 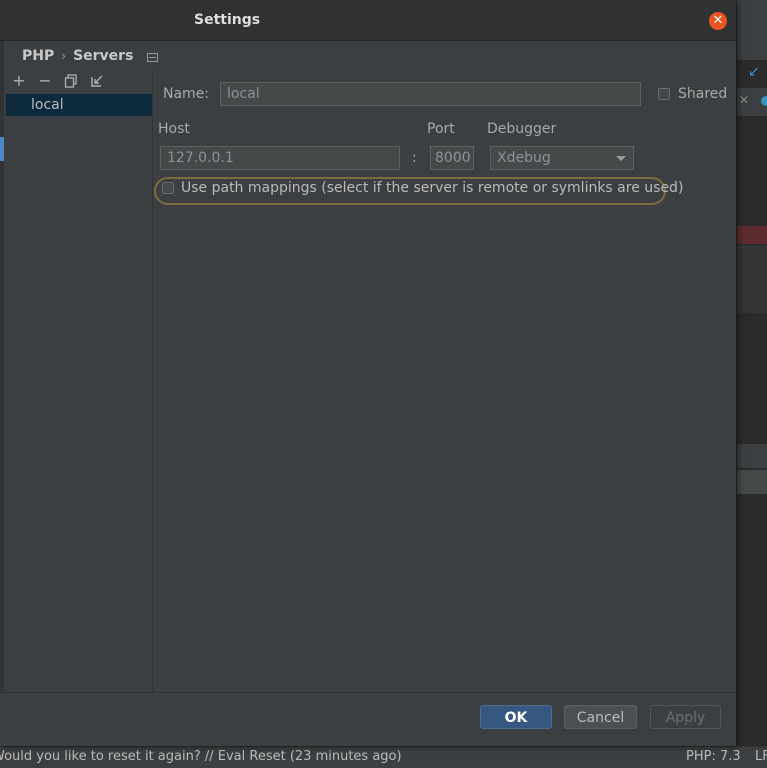 What do you see at coordinates (153, 57) in the screenshot?
I see `project-scope-icon` at bounding box center [153, 57].